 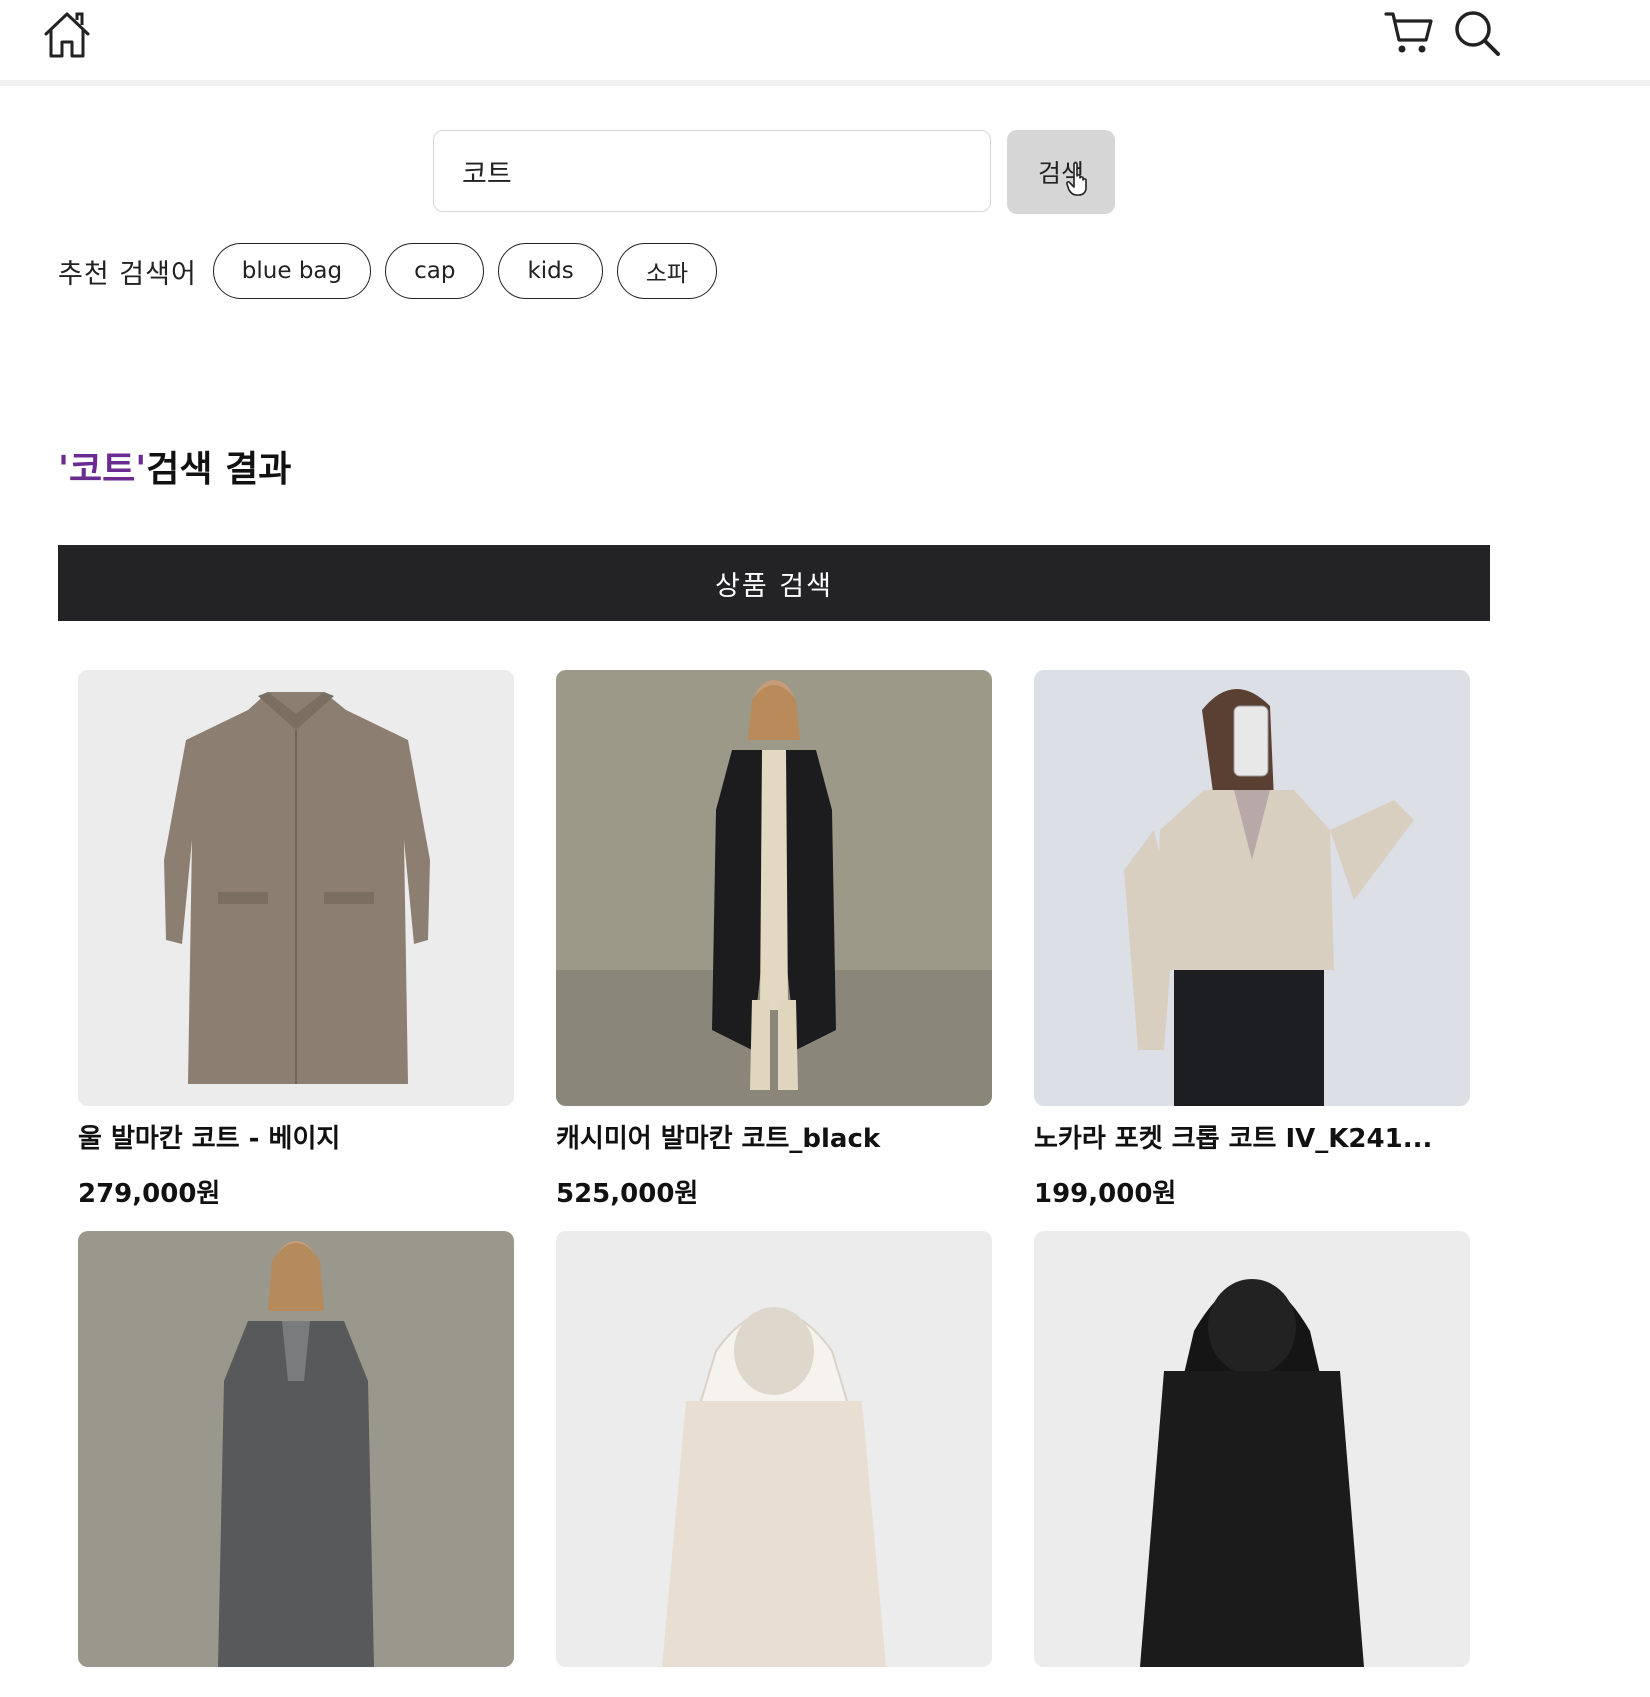 What do you see at coordinates (127, 274) in the screenshot?
I see `recommended-label: 추천 검색어` at bounding box center [127, 274].